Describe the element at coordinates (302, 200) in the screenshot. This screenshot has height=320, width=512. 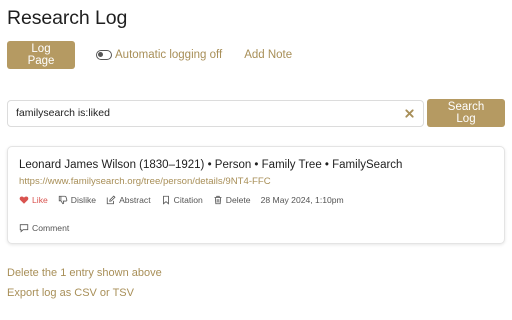
I see `entry-timestamp: 28 May 2024, 1:10pm` at that location.